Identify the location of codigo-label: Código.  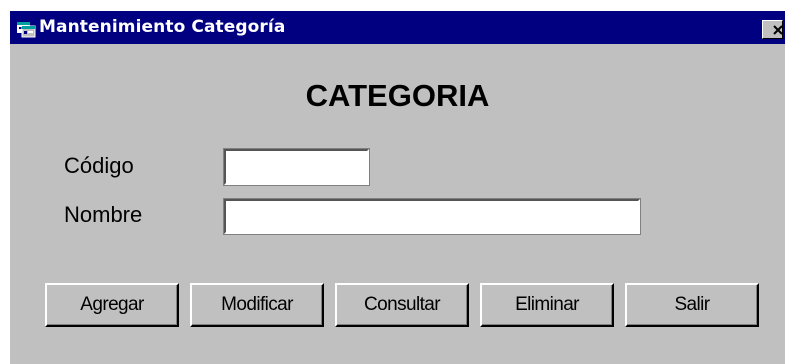
(99, 165).